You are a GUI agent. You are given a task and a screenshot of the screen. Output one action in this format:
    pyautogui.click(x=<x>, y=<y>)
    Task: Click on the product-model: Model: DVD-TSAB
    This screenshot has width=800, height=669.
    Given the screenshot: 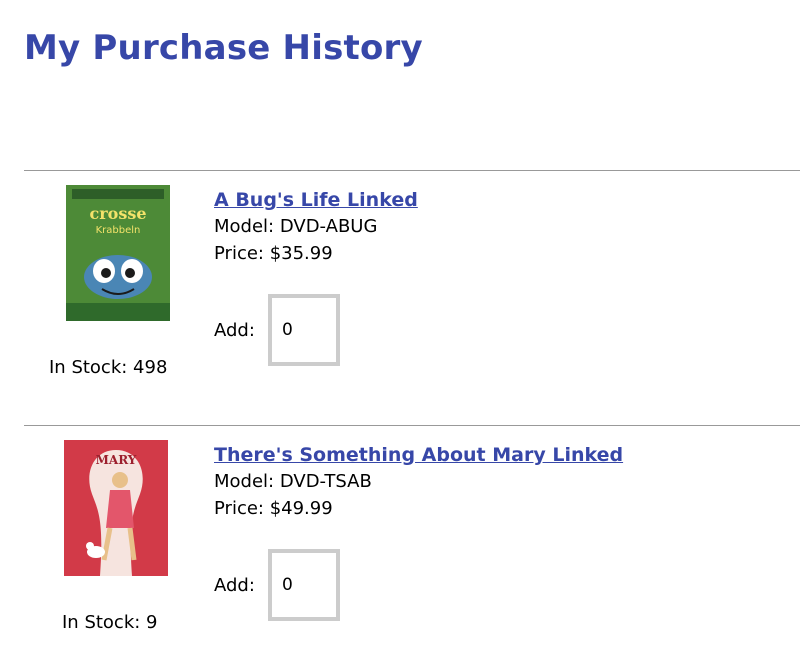 What is the action you would take?
    pyautogui.click(x=293, y=481)
    